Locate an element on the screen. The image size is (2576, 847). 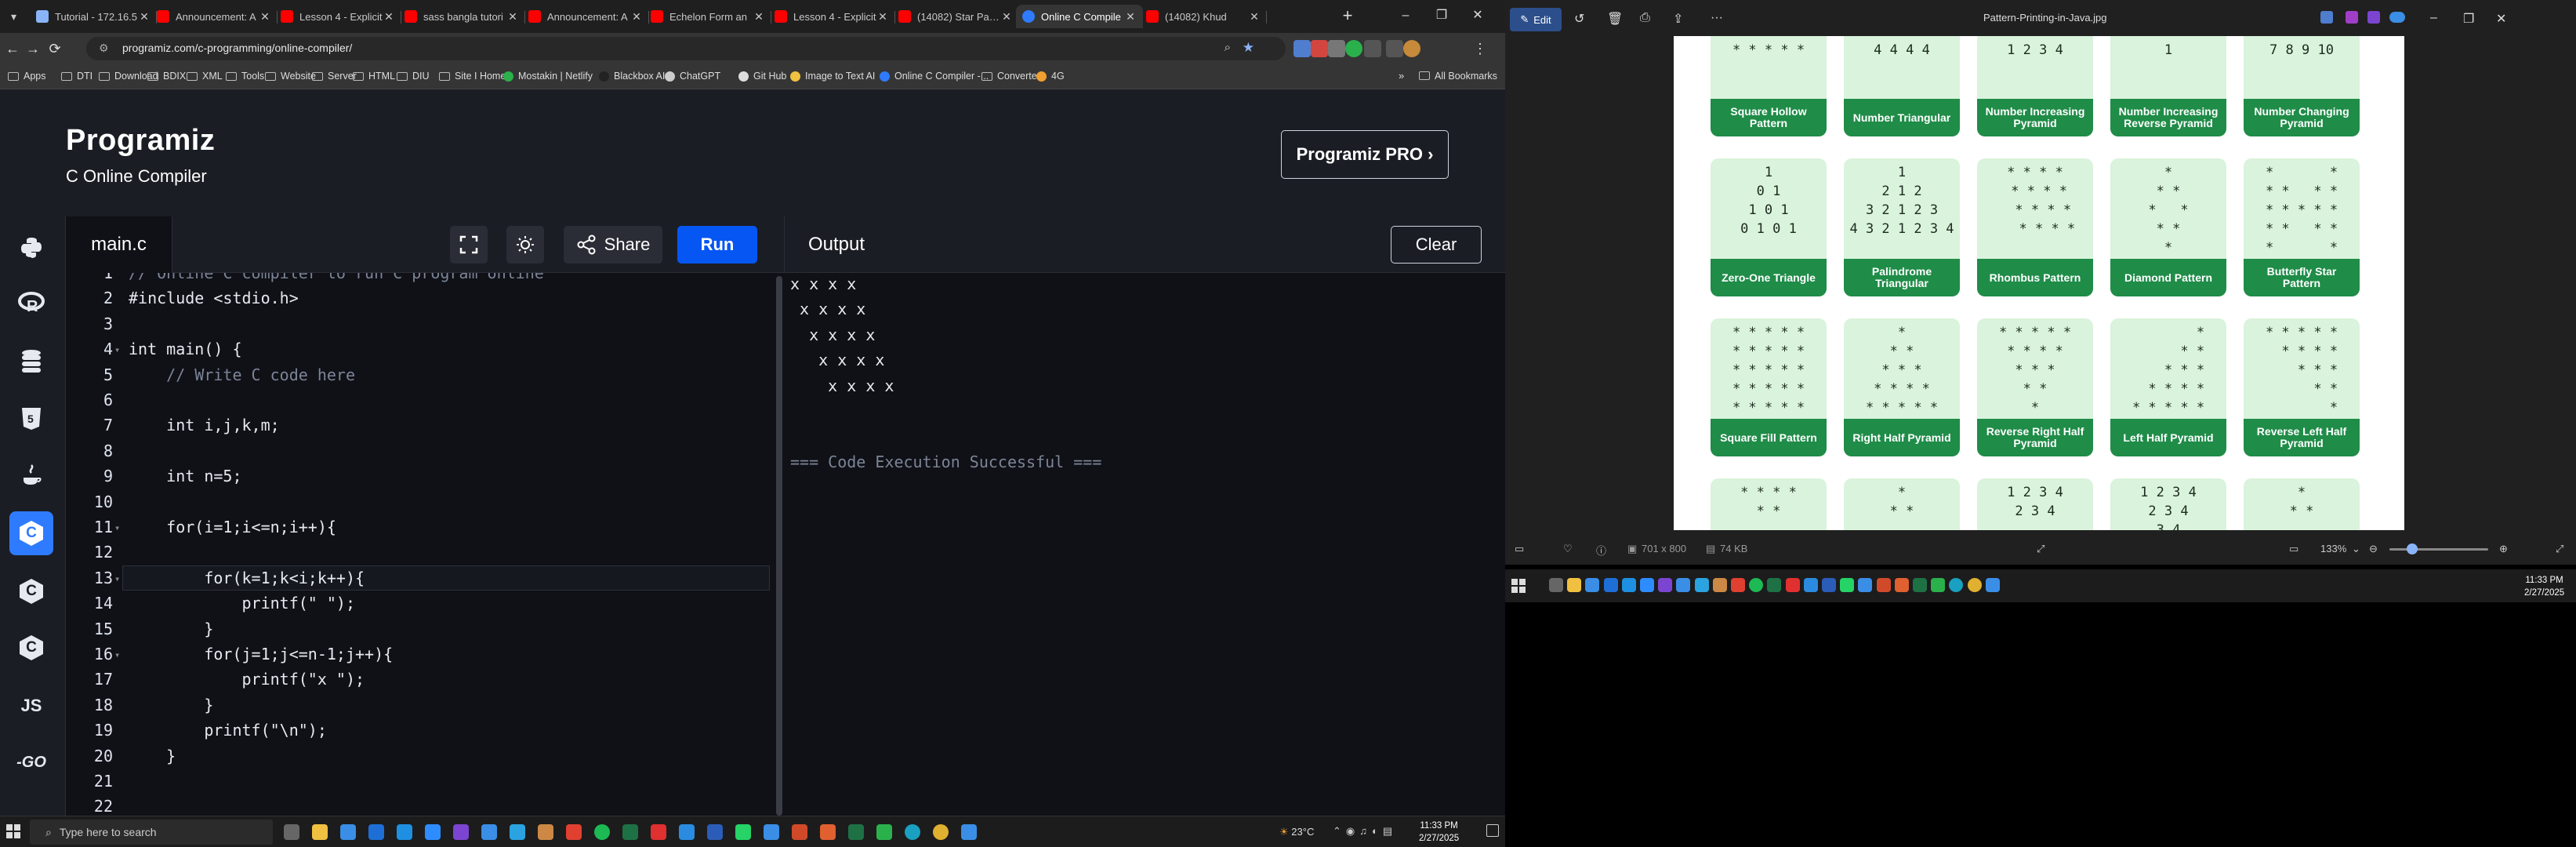
code-line: printf("\n"); is located at coordinates (228, 730).